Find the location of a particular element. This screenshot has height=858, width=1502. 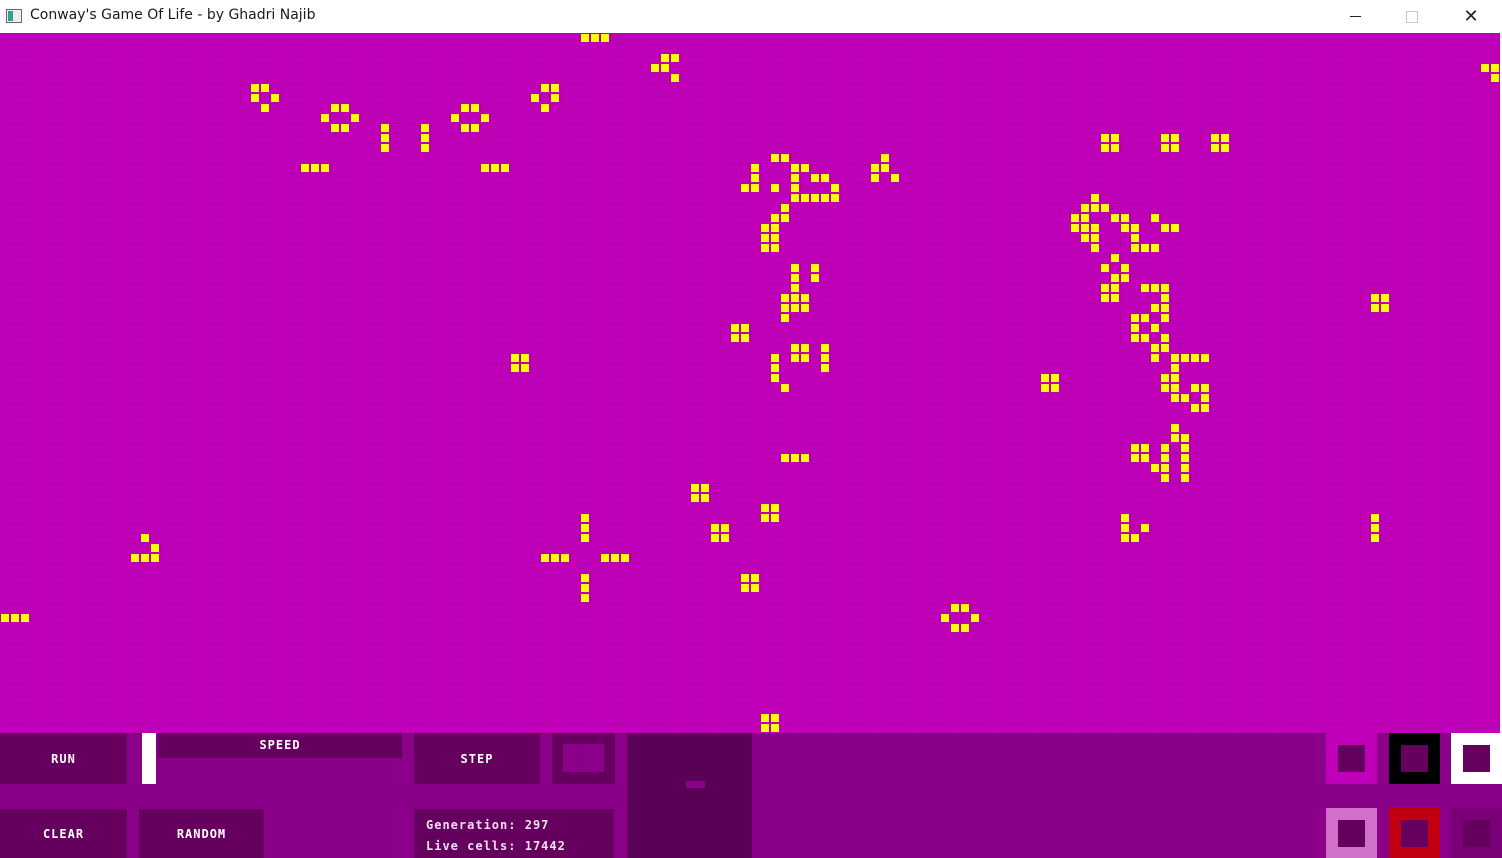

random-button: RANDOM is located at coordinates (201, 833).